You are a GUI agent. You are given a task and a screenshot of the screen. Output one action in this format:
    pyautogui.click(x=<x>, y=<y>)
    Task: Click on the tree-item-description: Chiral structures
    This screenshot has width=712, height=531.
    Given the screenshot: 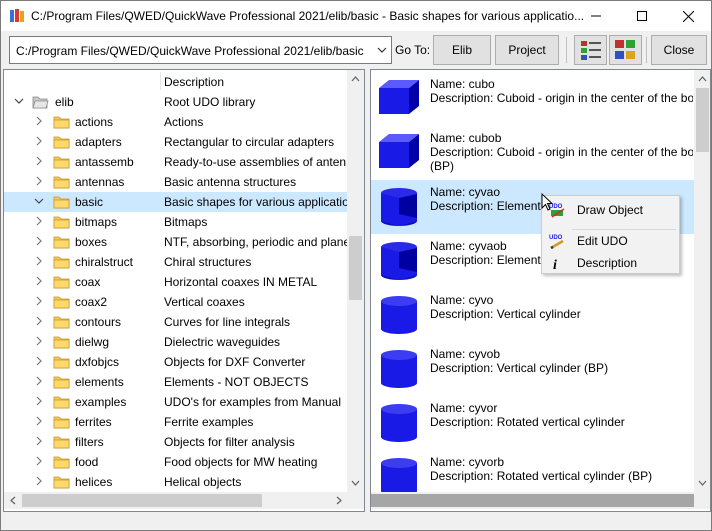 What is the action you would take?
    pyautogui.click(x=208, y=262)
    